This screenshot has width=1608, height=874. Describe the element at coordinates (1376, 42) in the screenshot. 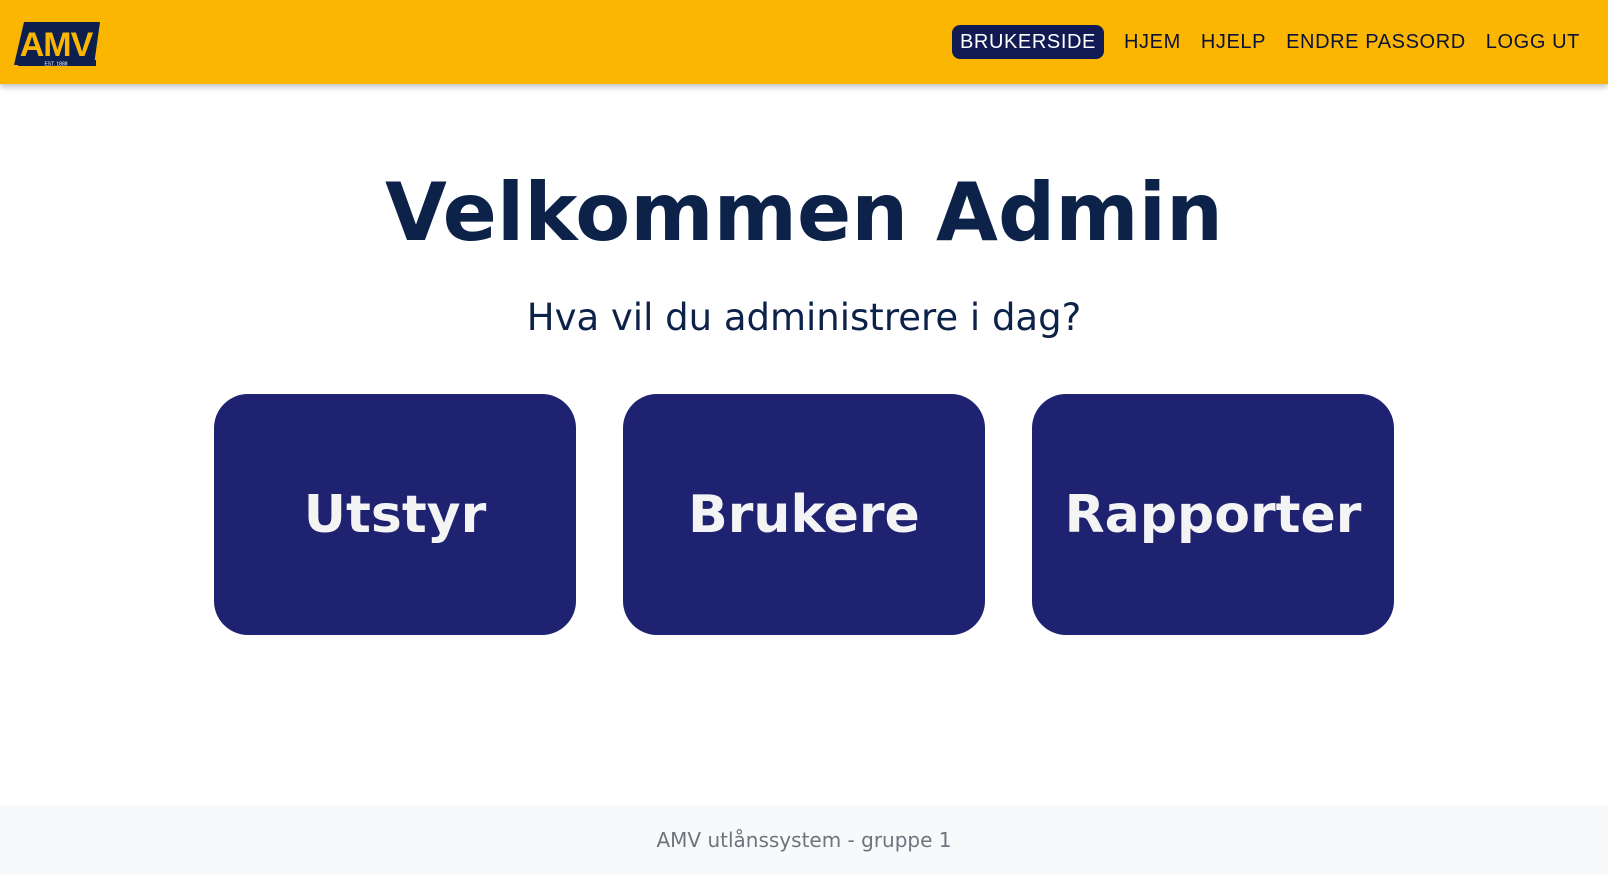

I see `nav-endre-passord: ENDRE PASSORD` at that location.